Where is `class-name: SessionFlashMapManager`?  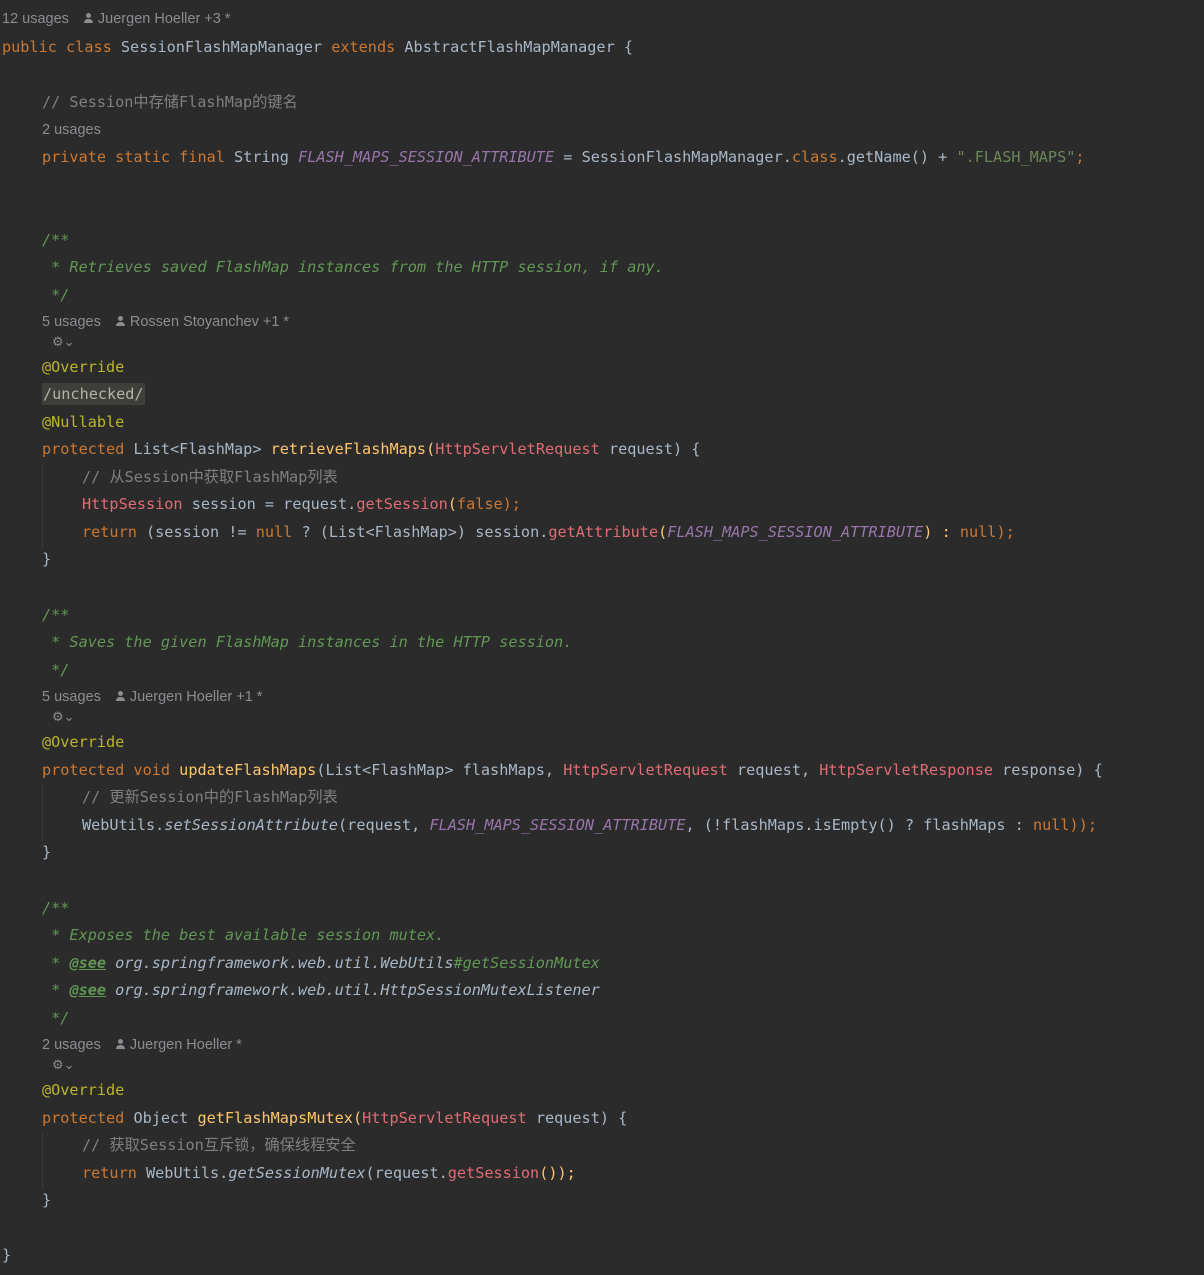
class-name: SessionFlashMapManager is located at coordinates (221, 47).